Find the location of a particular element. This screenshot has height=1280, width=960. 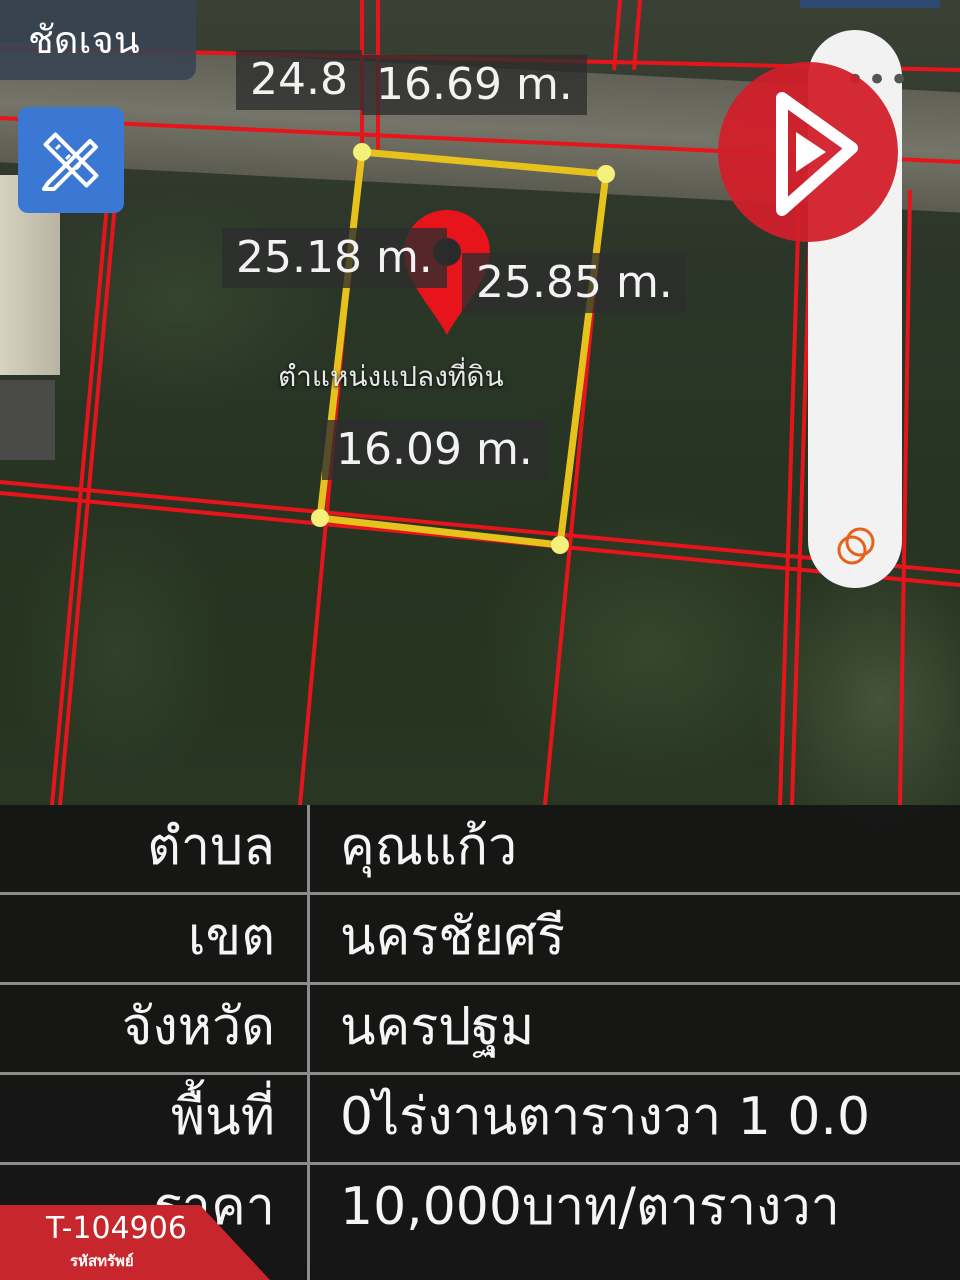

ruler-pencil-icon is located at coordinates (70, 161).